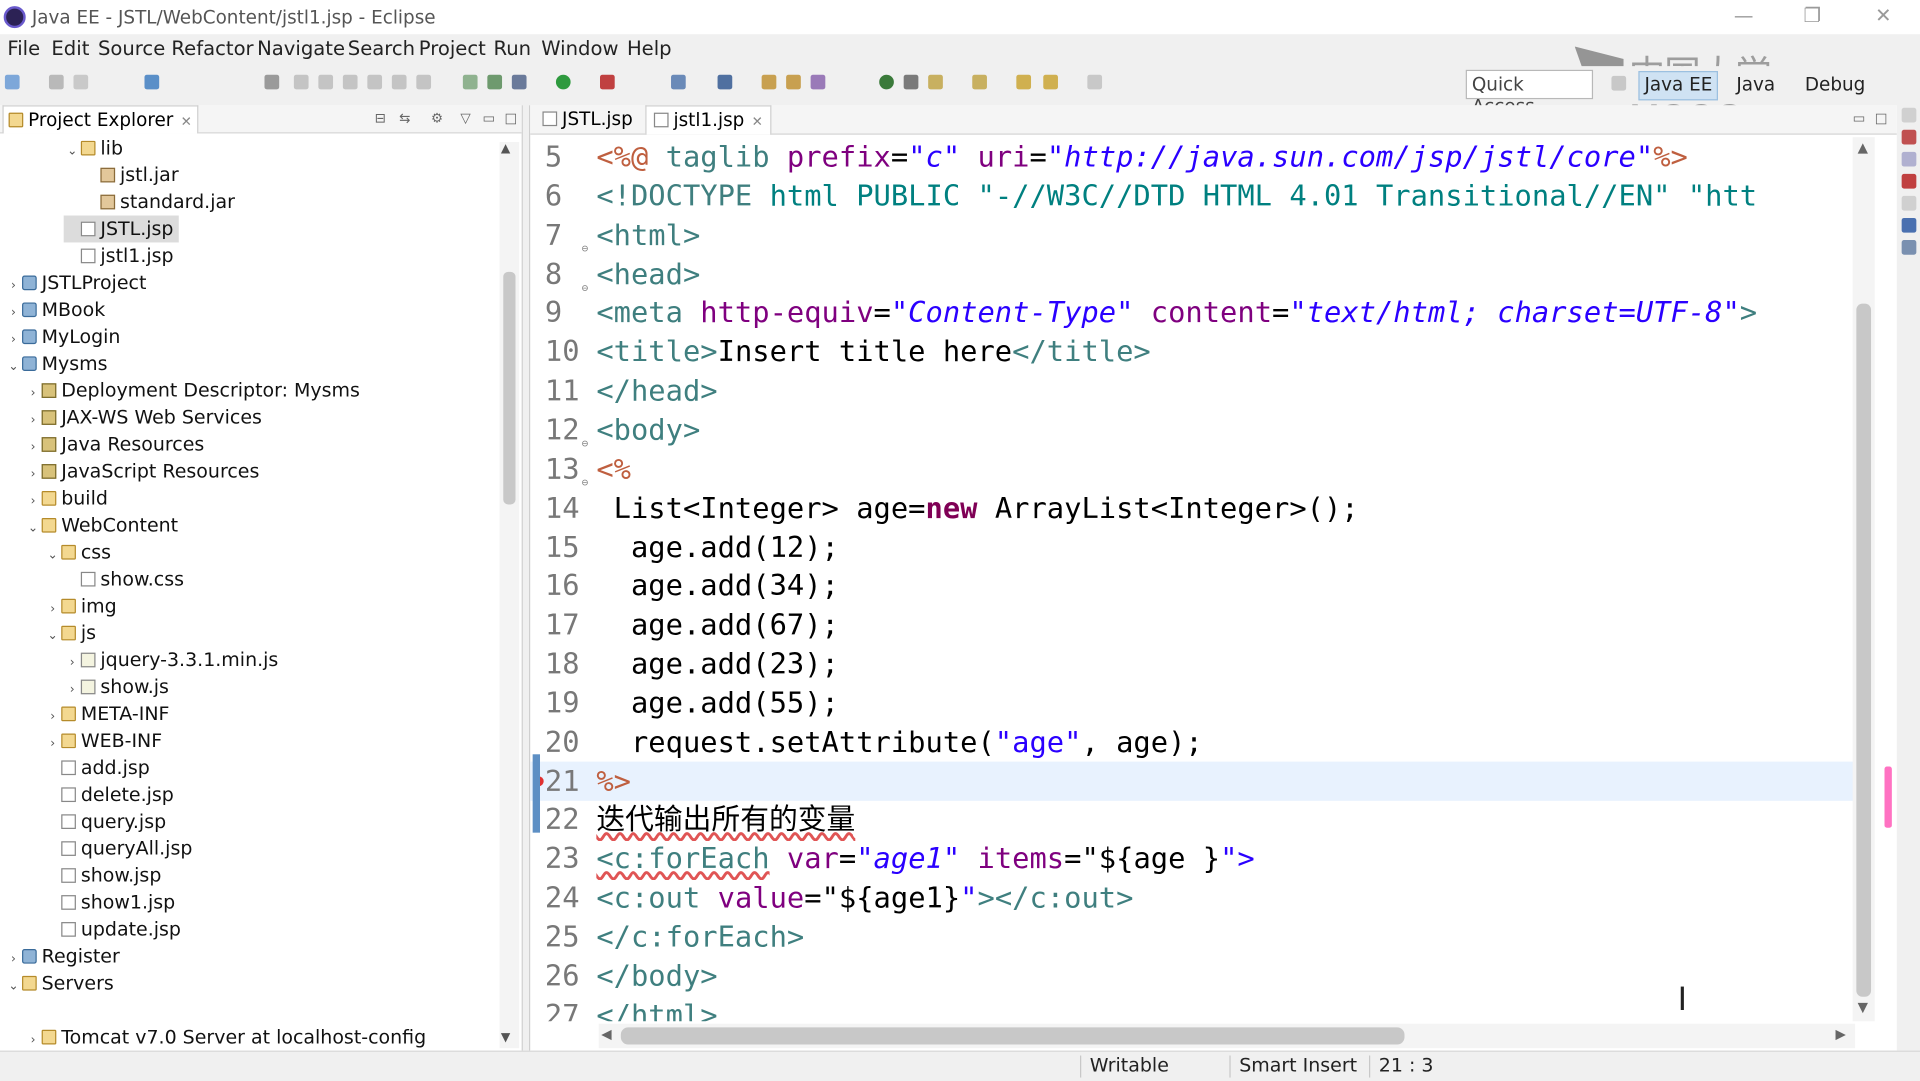  I want to click on new-icon, so click(12, 82).